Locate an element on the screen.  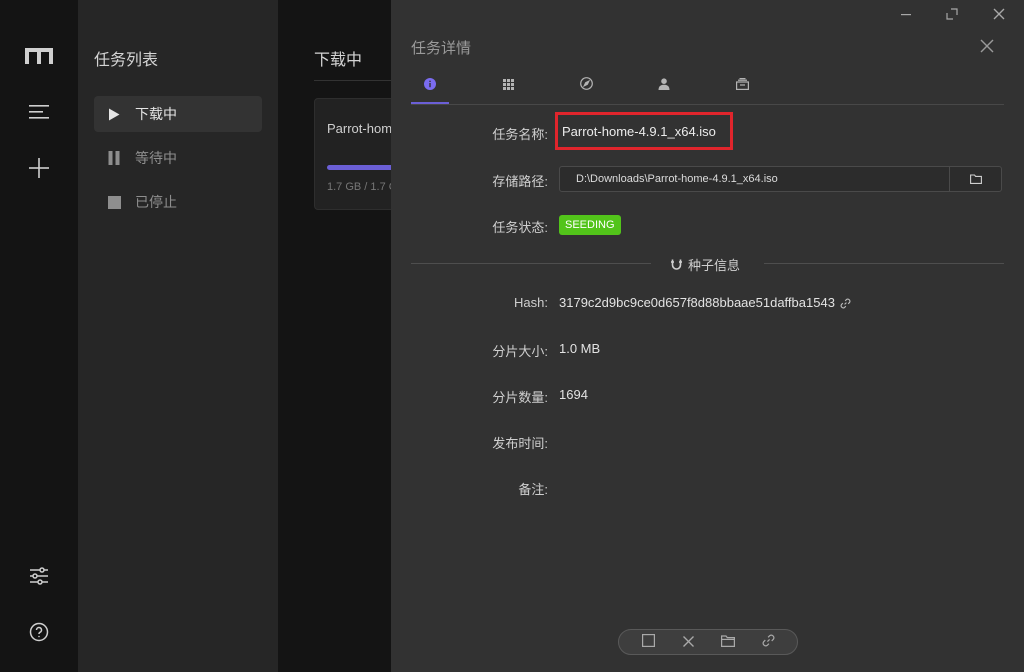
pause-icon is located at coordinates (114, 158).